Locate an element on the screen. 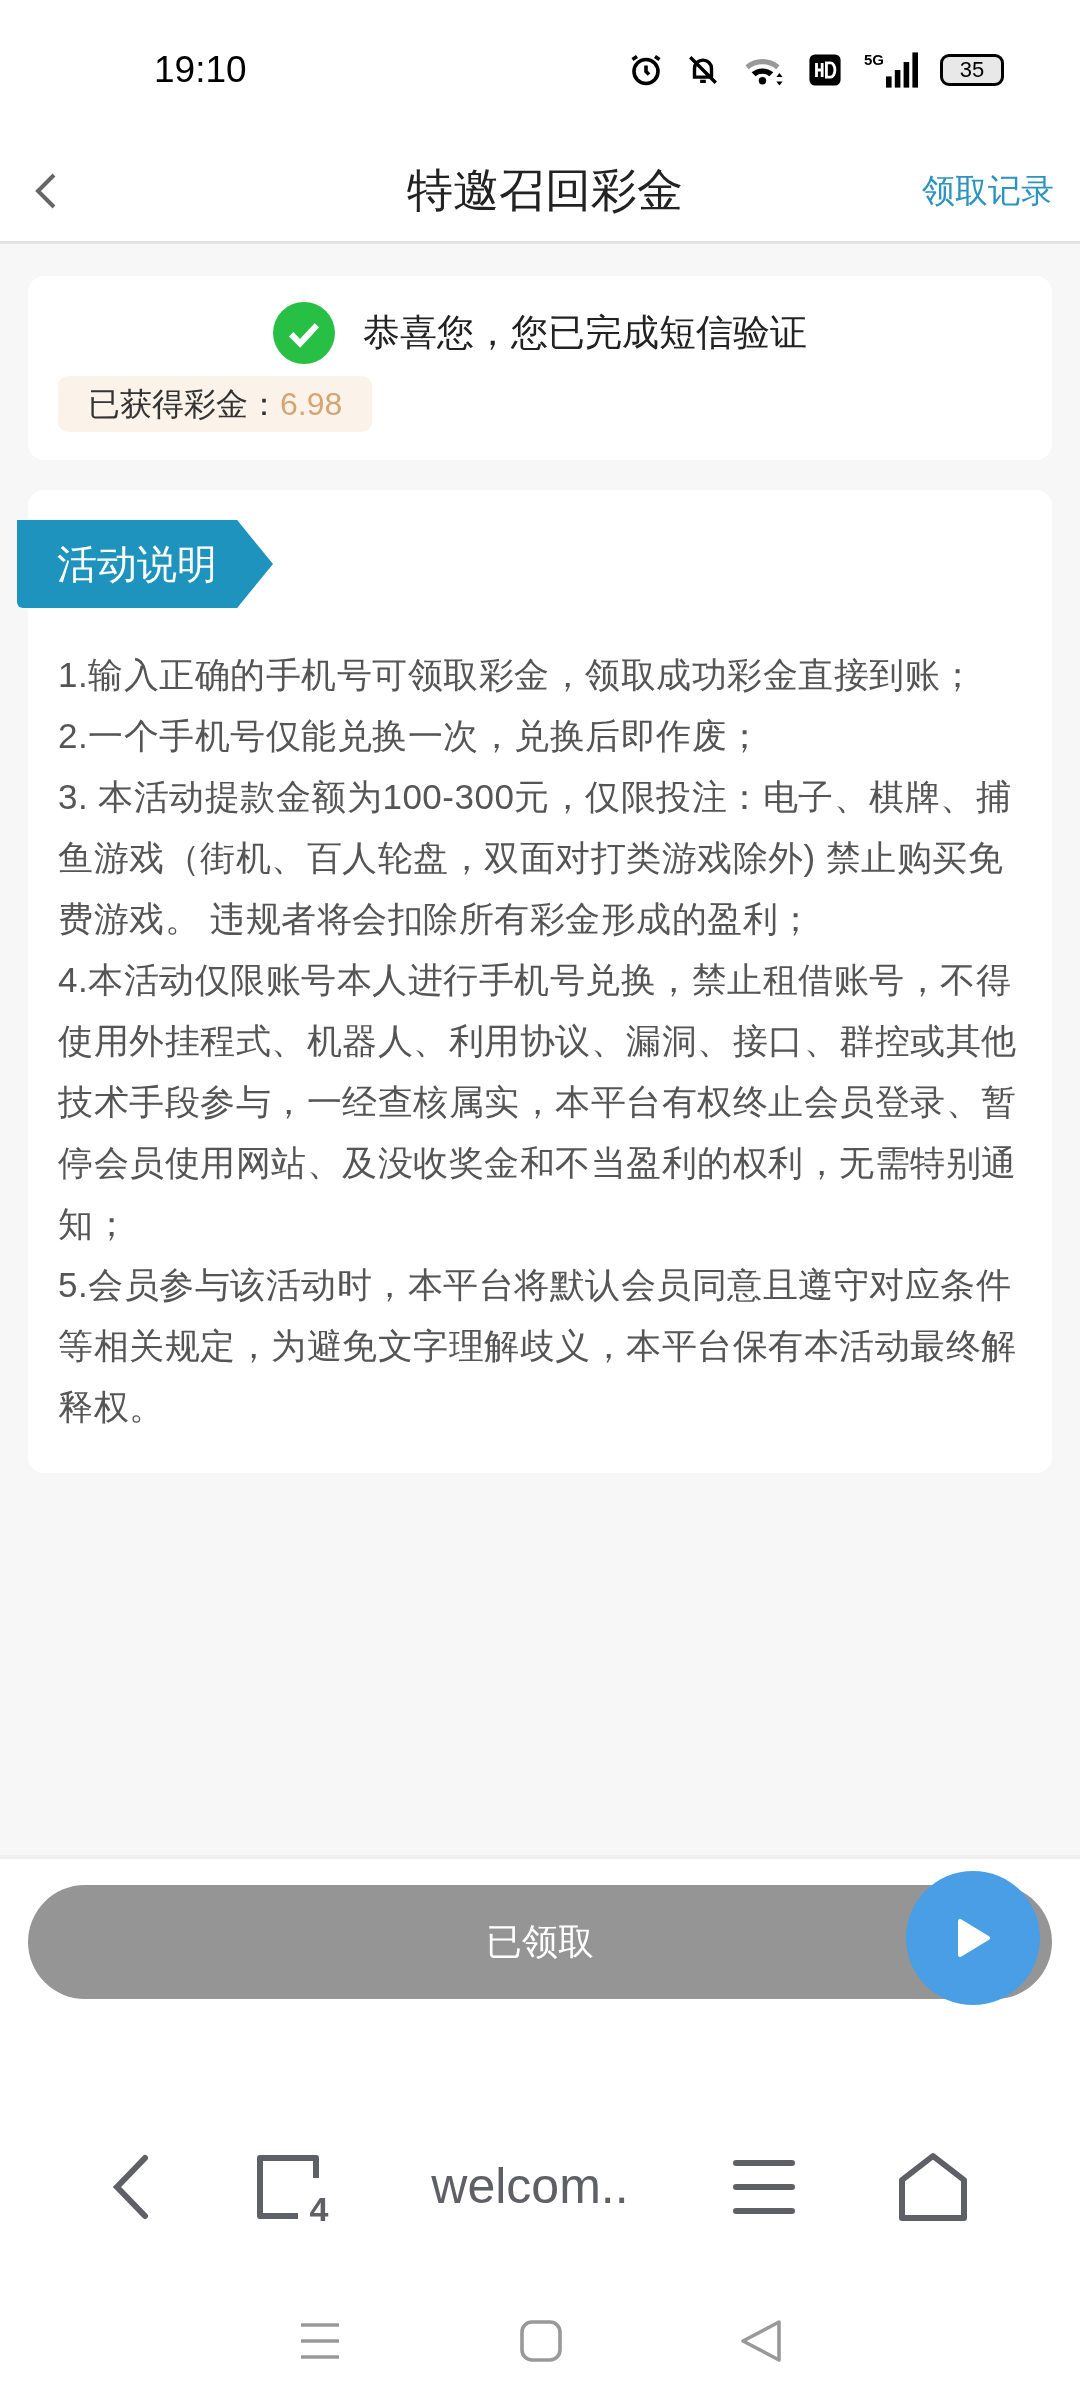 This screenshot has height=2400, width=1080. play-icon is located at coordinates (973, 1938).